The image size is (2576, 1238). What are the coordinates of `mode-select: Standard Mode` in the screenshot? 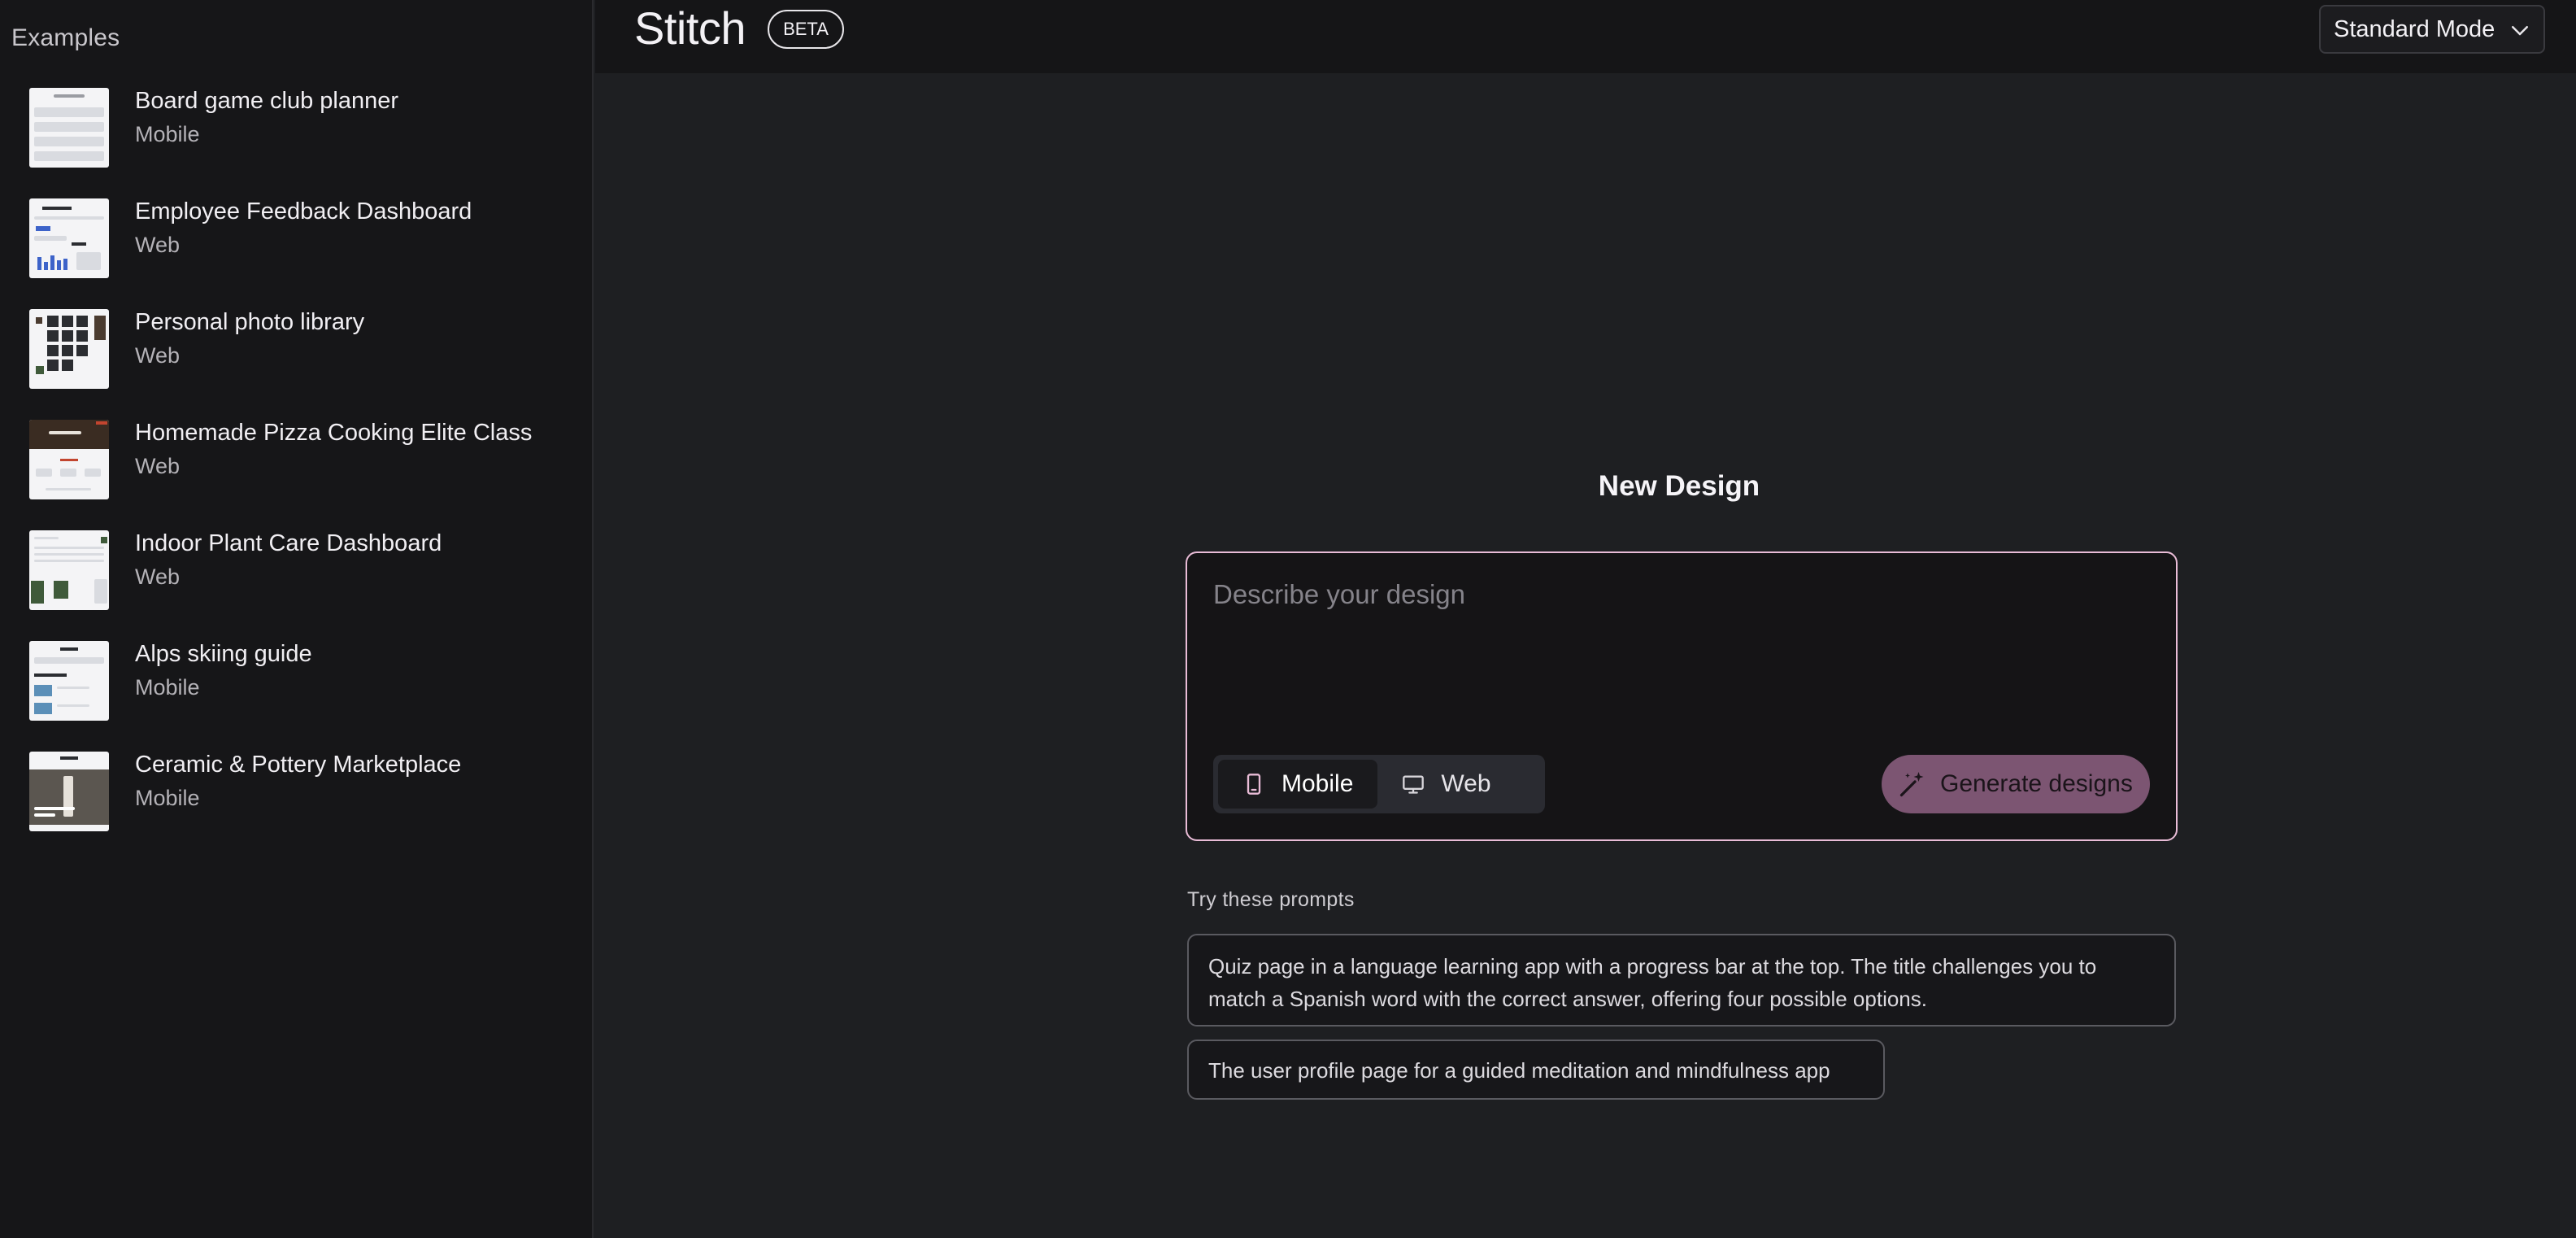 It's located at (2432, 29).